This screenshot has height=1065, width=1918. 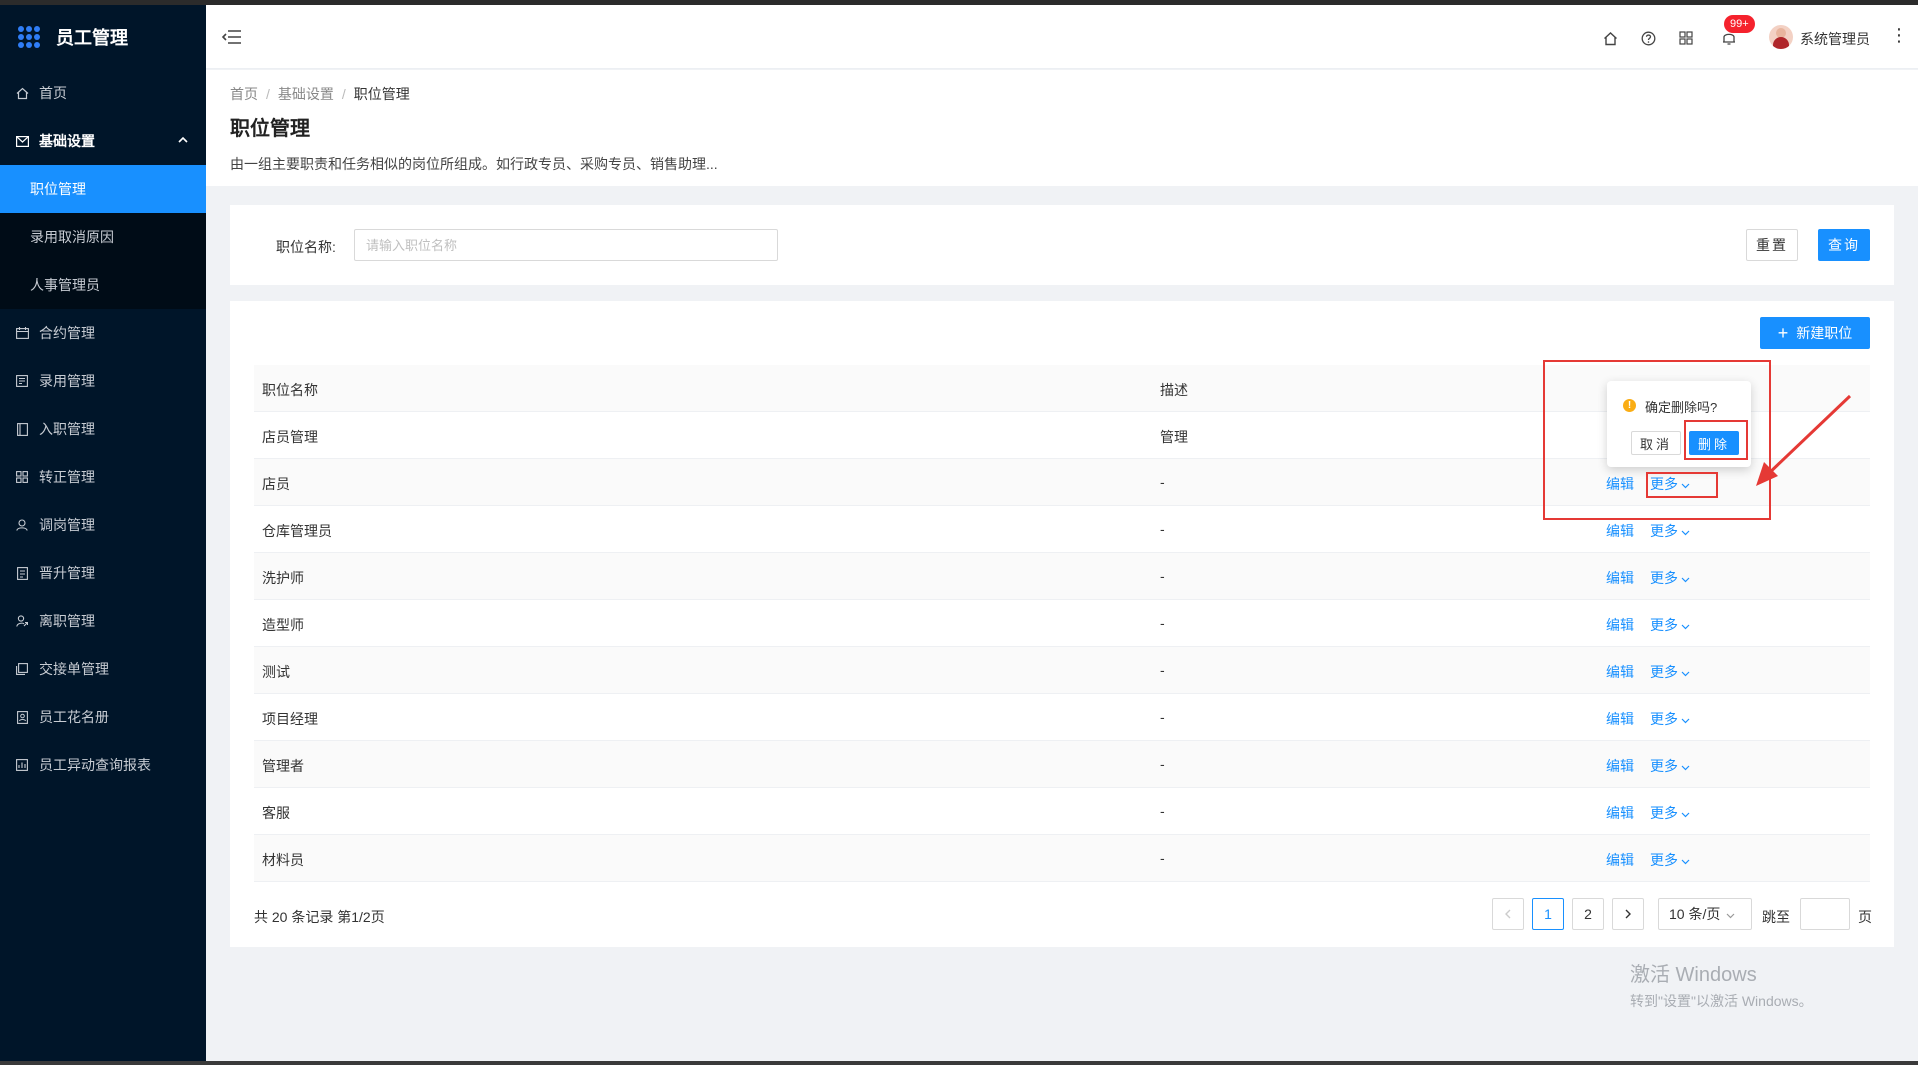 I want to click on username: 系统管理员, so click(x=1835, y=39).